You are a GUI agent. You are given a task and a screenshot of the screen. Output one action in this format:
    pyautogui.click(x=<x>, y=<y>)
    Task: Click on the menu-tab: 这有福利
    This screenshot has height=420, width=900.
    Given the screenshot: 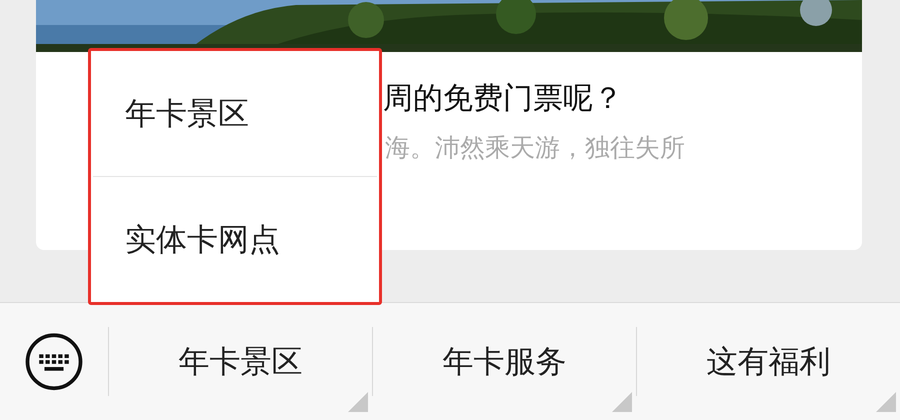 What is the action you would take?
    pyautogui.click(x=768, y=361)
    